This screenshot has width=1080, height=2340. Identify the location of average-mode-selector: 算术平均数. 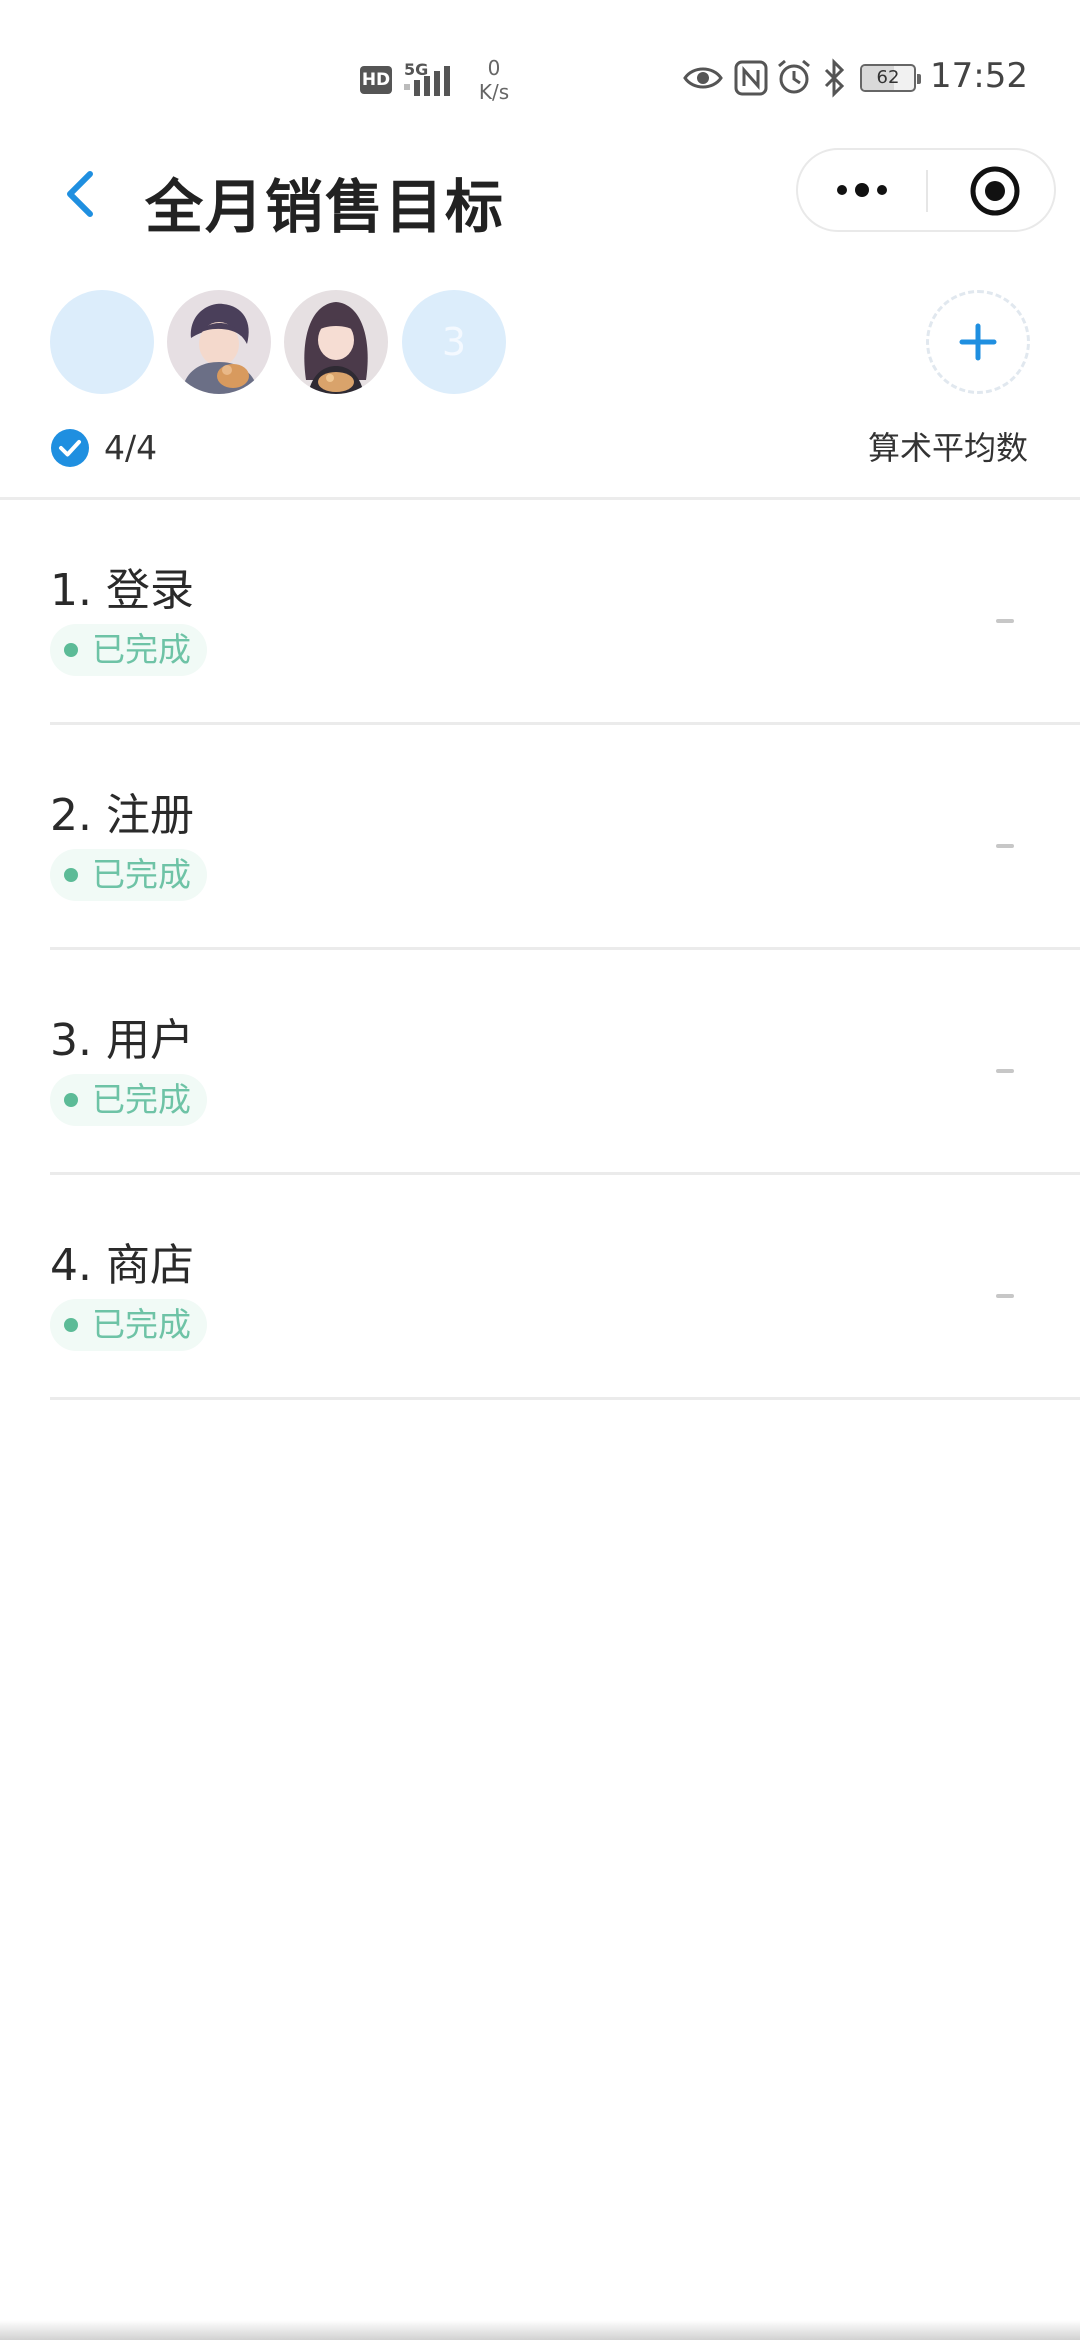
(948, 448).